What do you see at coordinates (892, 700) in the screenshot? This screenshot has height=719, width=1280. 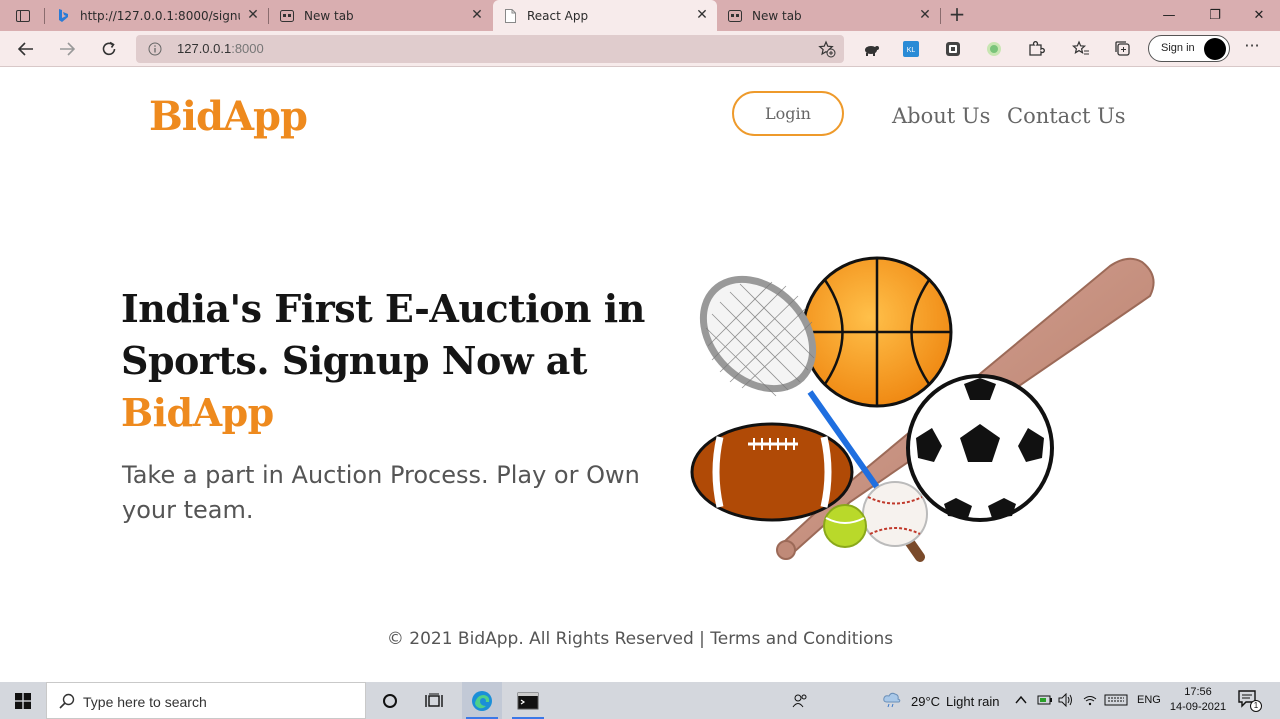 I see `weather-rain-icon` at bounding box center [892, 700].